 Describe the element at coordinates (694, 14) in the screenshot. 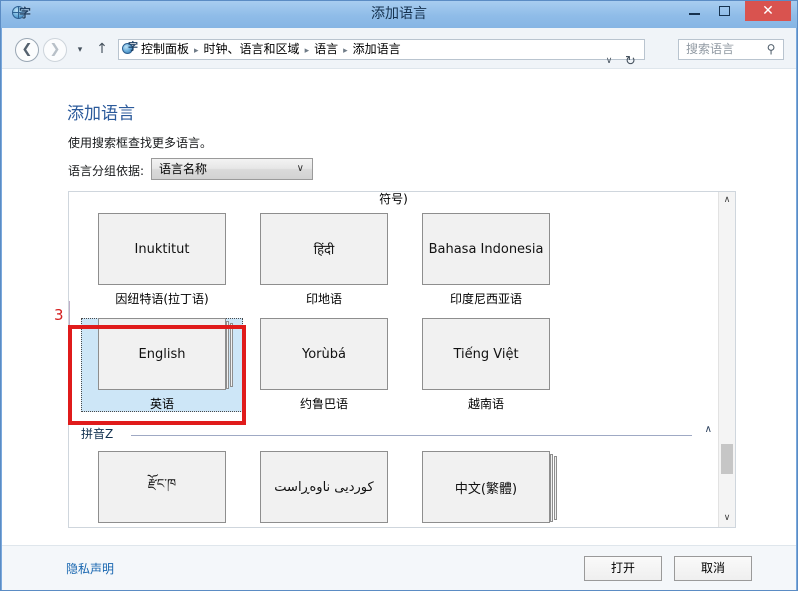

I see `minimize-icon` at that location.